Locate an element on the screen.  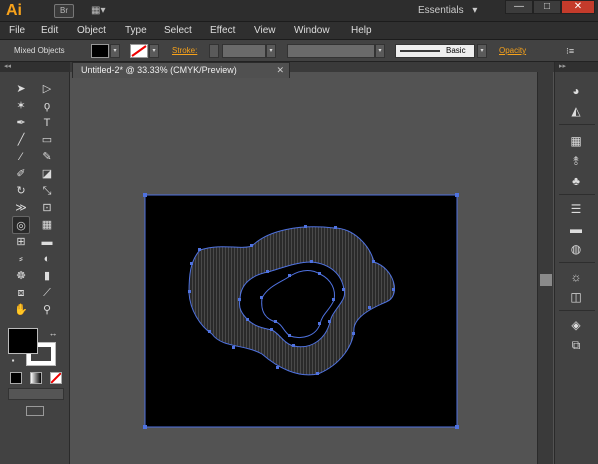
shape-builder-icon: ◎ is located at coordinates (21, 225).